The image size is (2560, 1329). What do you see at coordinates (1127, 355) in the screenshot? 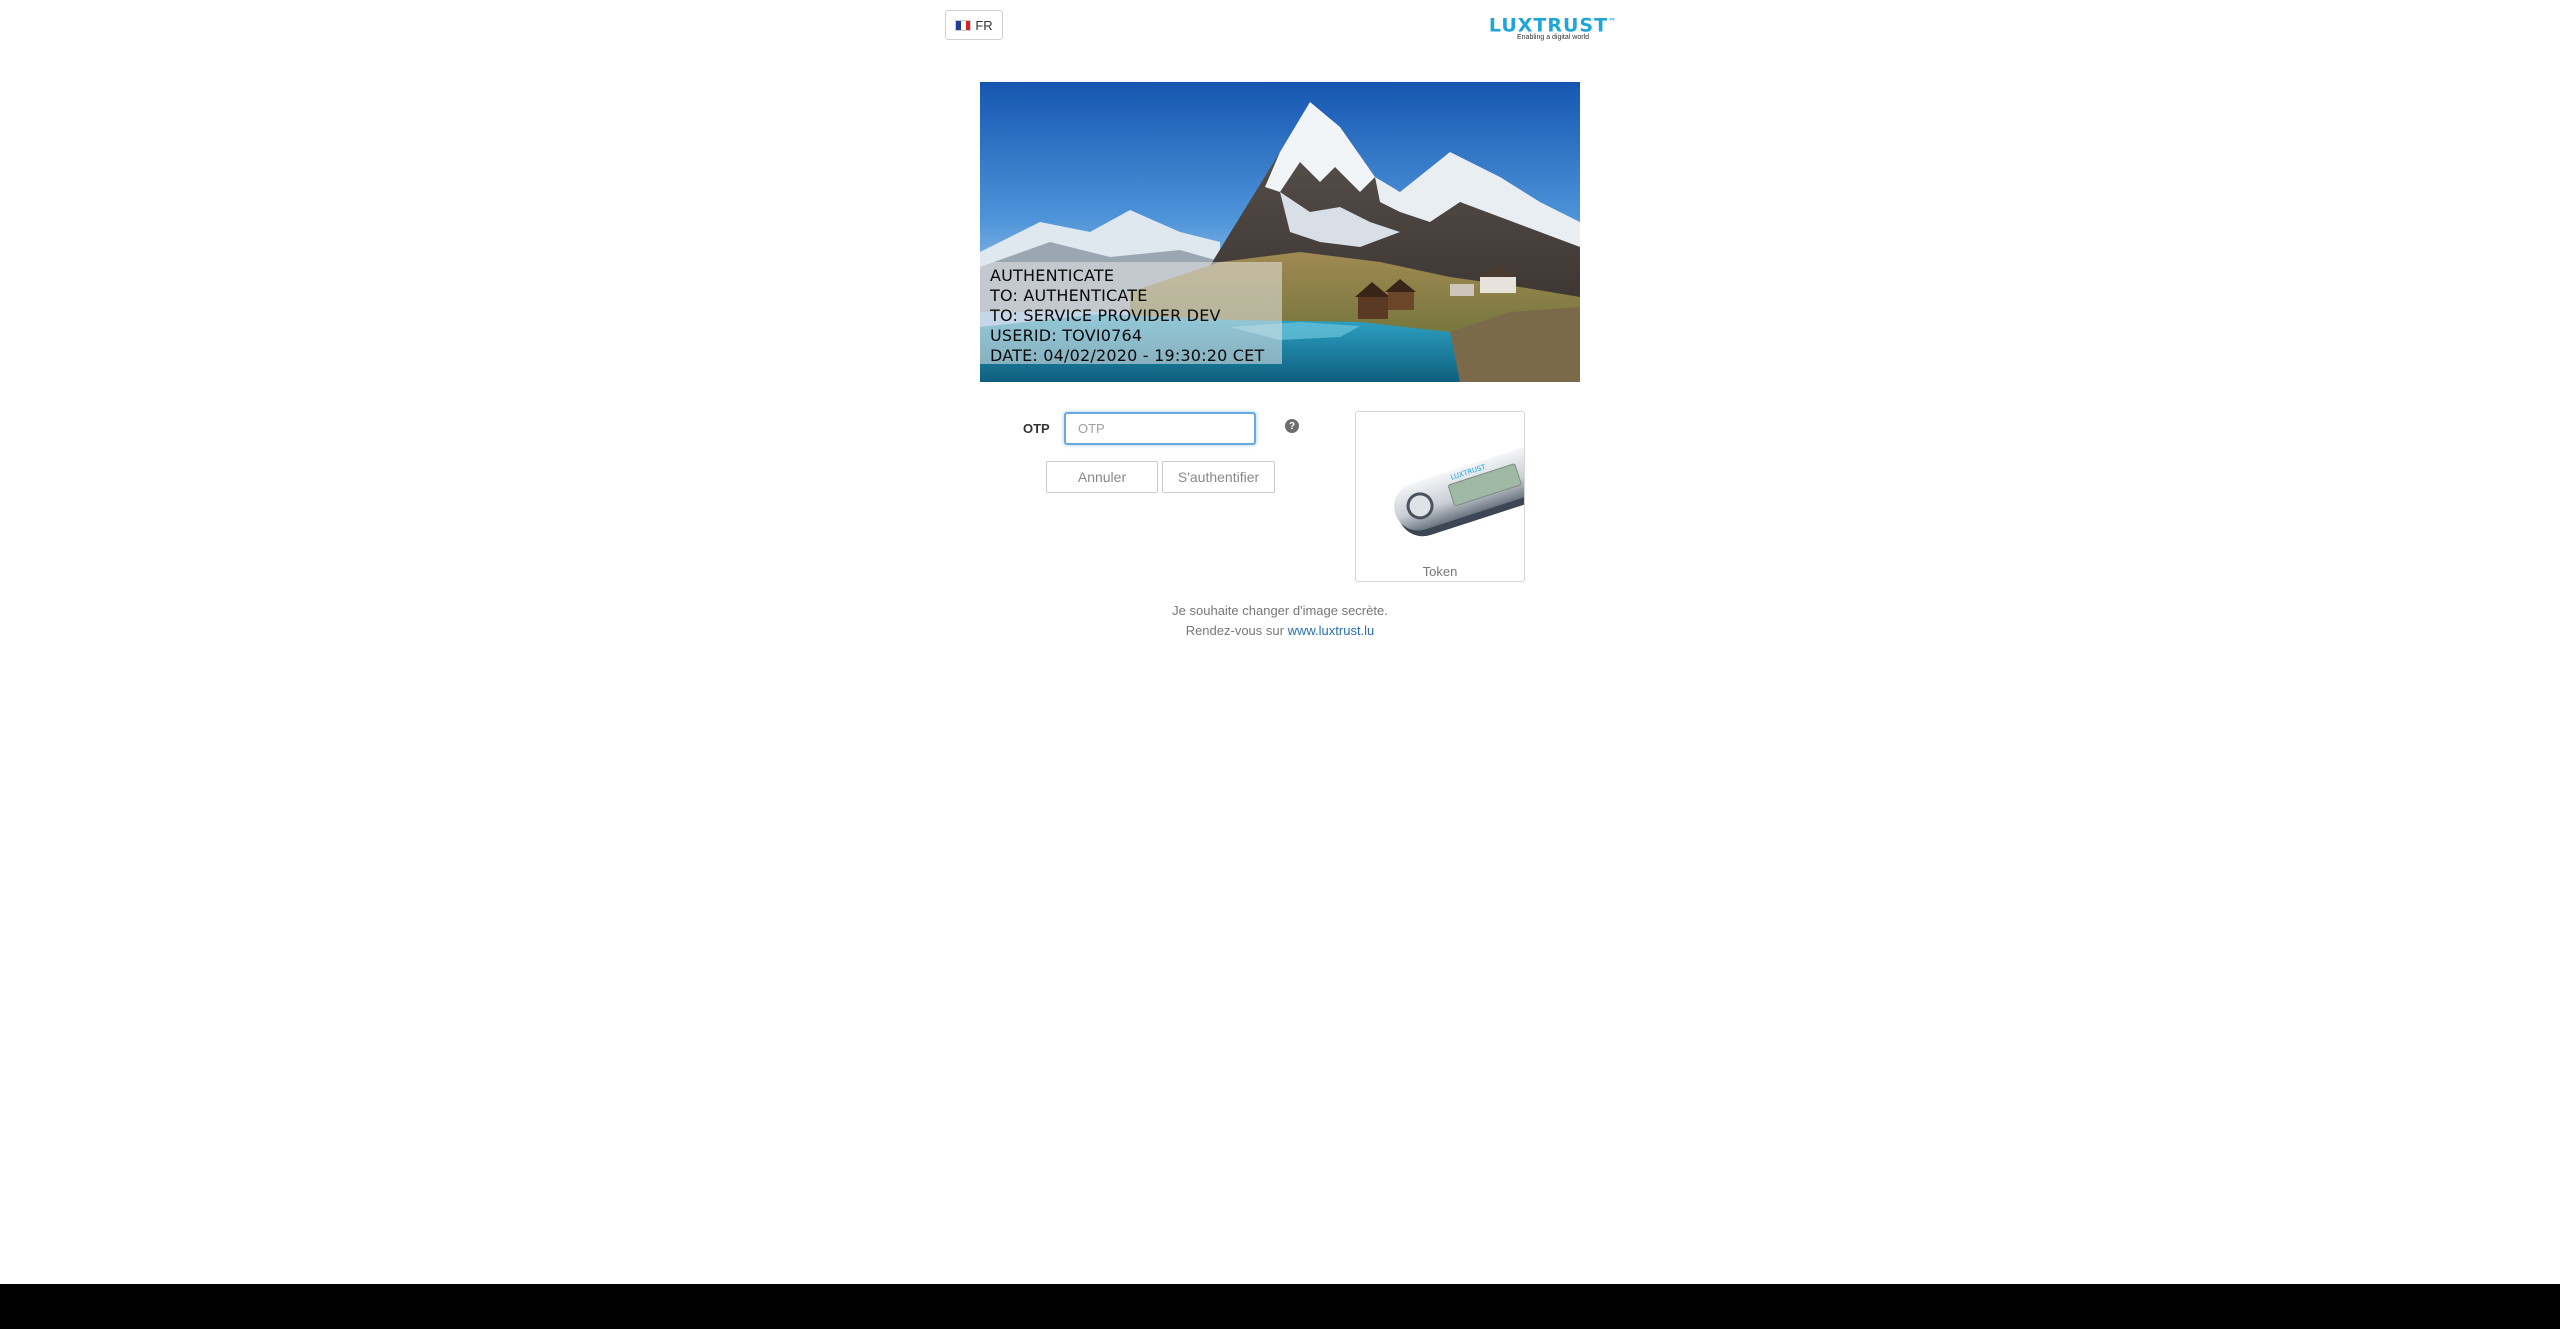
I see `caption-line-date: DATE: 04/02/2020 - 19:30:20 CET` at bounding box center [1127, 355].